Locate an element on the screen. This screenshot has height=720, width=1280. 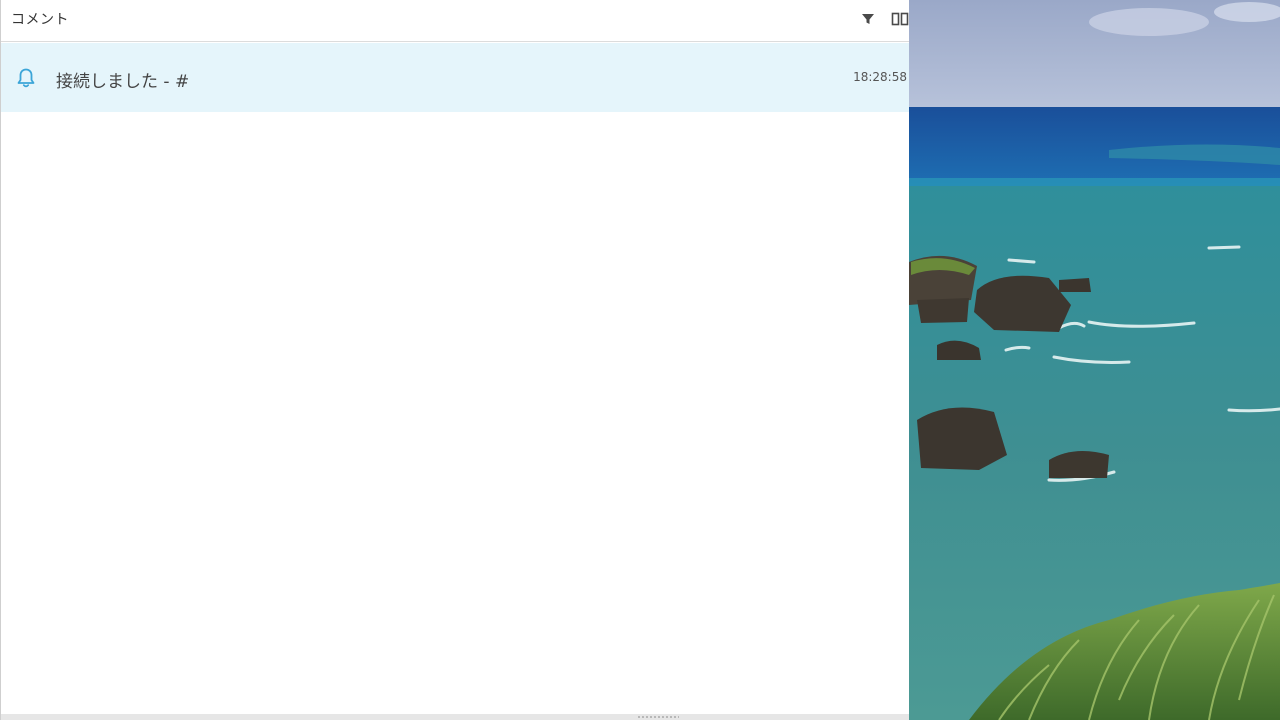
horizontal-scrollbar is located at coordinates (455, 717).